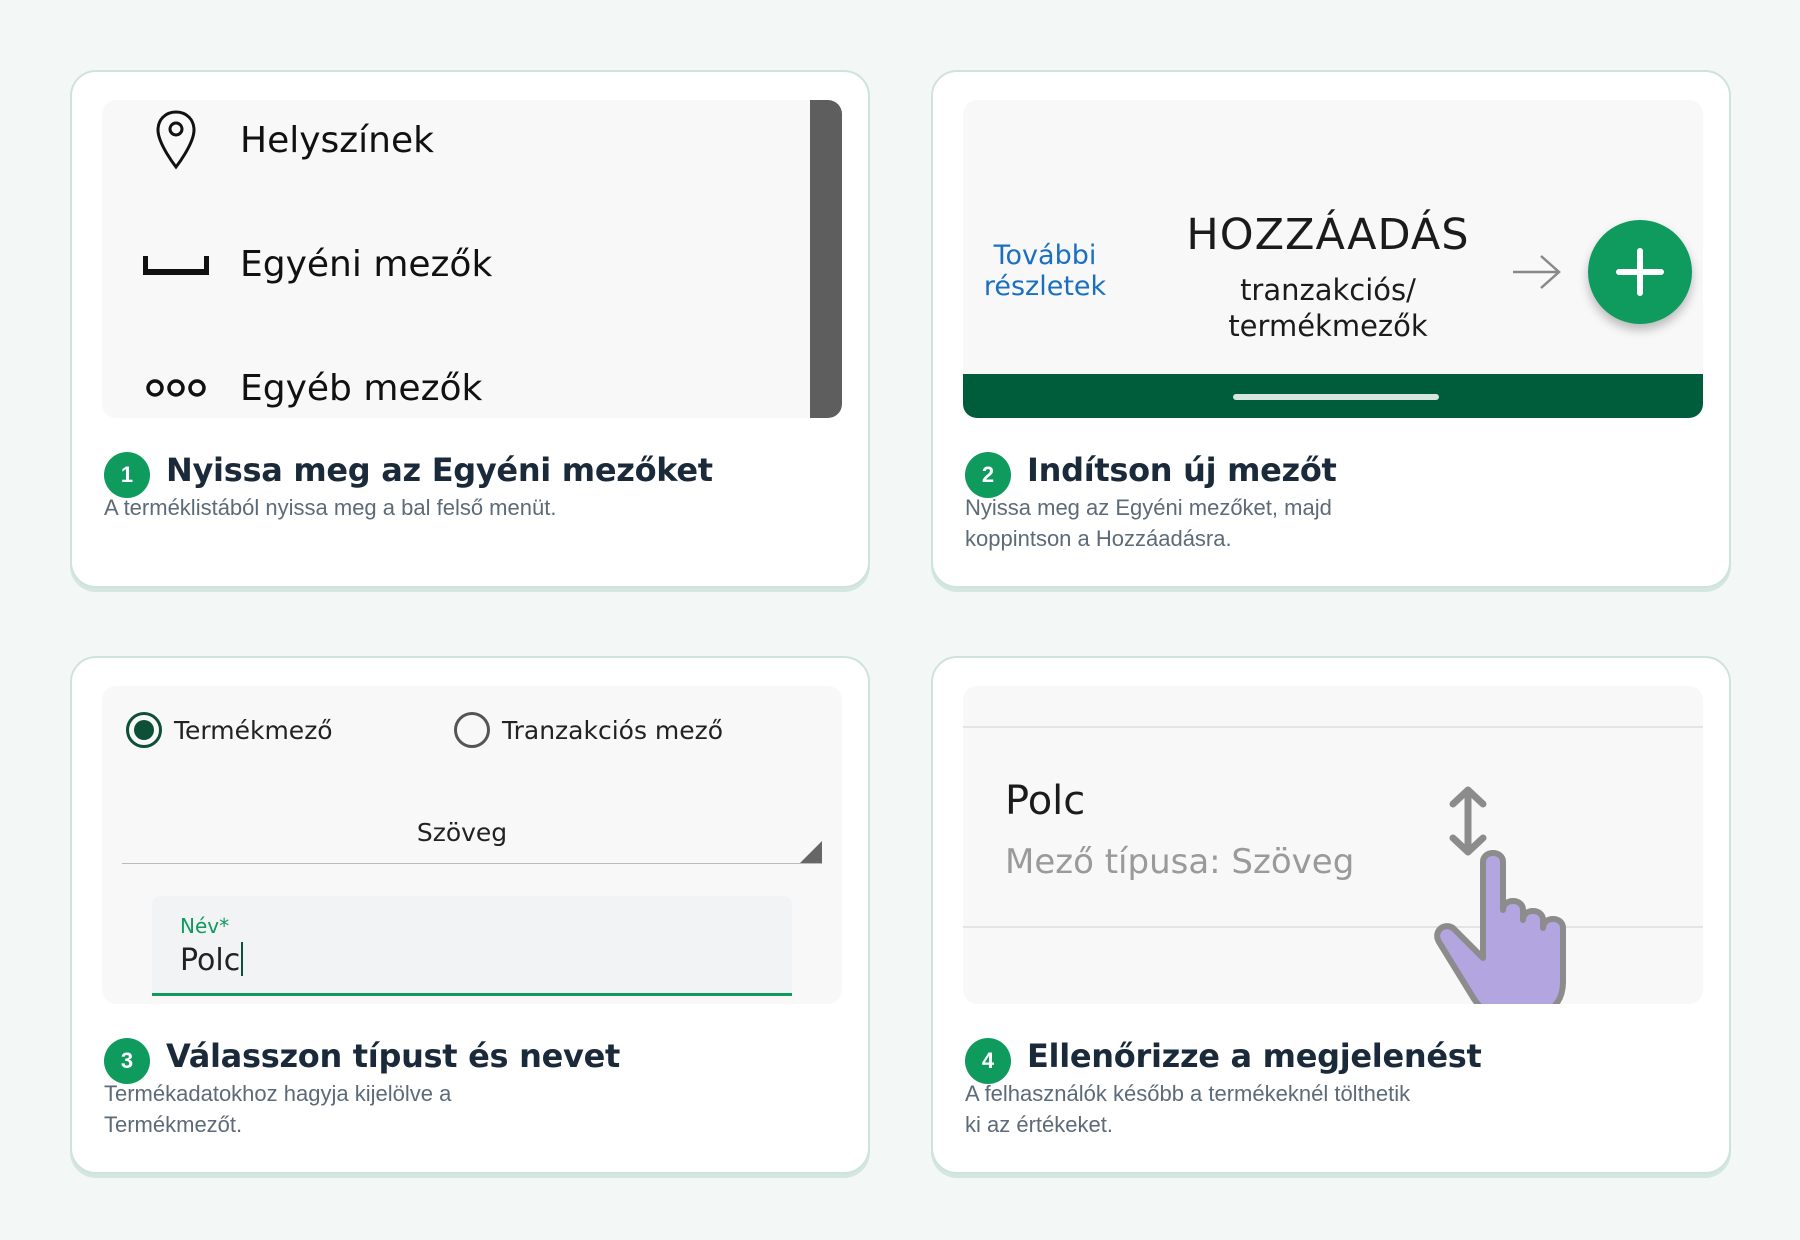 This screenshot has height=1240, width=1800. I want to click on step-title: Indítson új mezőt, so click(1182, 470).